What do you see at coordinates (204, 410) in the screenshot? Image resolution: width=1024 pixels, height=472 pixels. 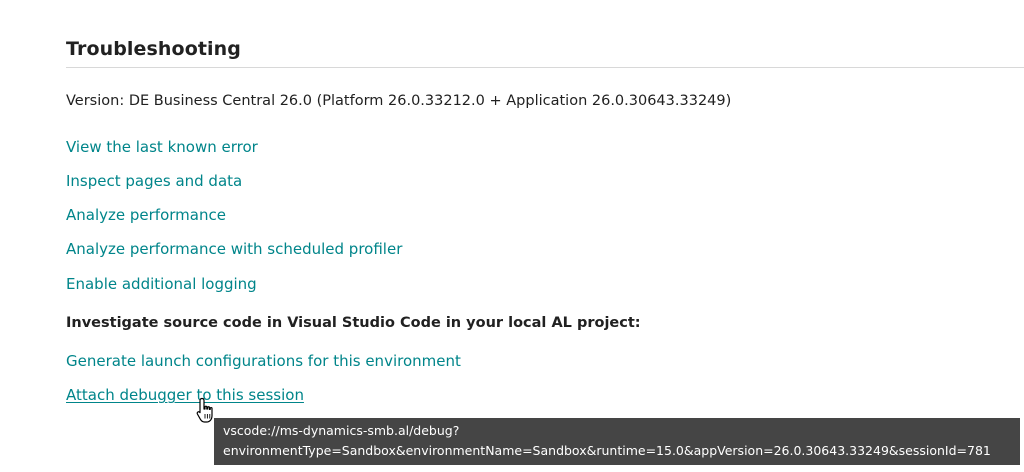 I see `hand-pointer-icon` at bounding box center [204, 410].